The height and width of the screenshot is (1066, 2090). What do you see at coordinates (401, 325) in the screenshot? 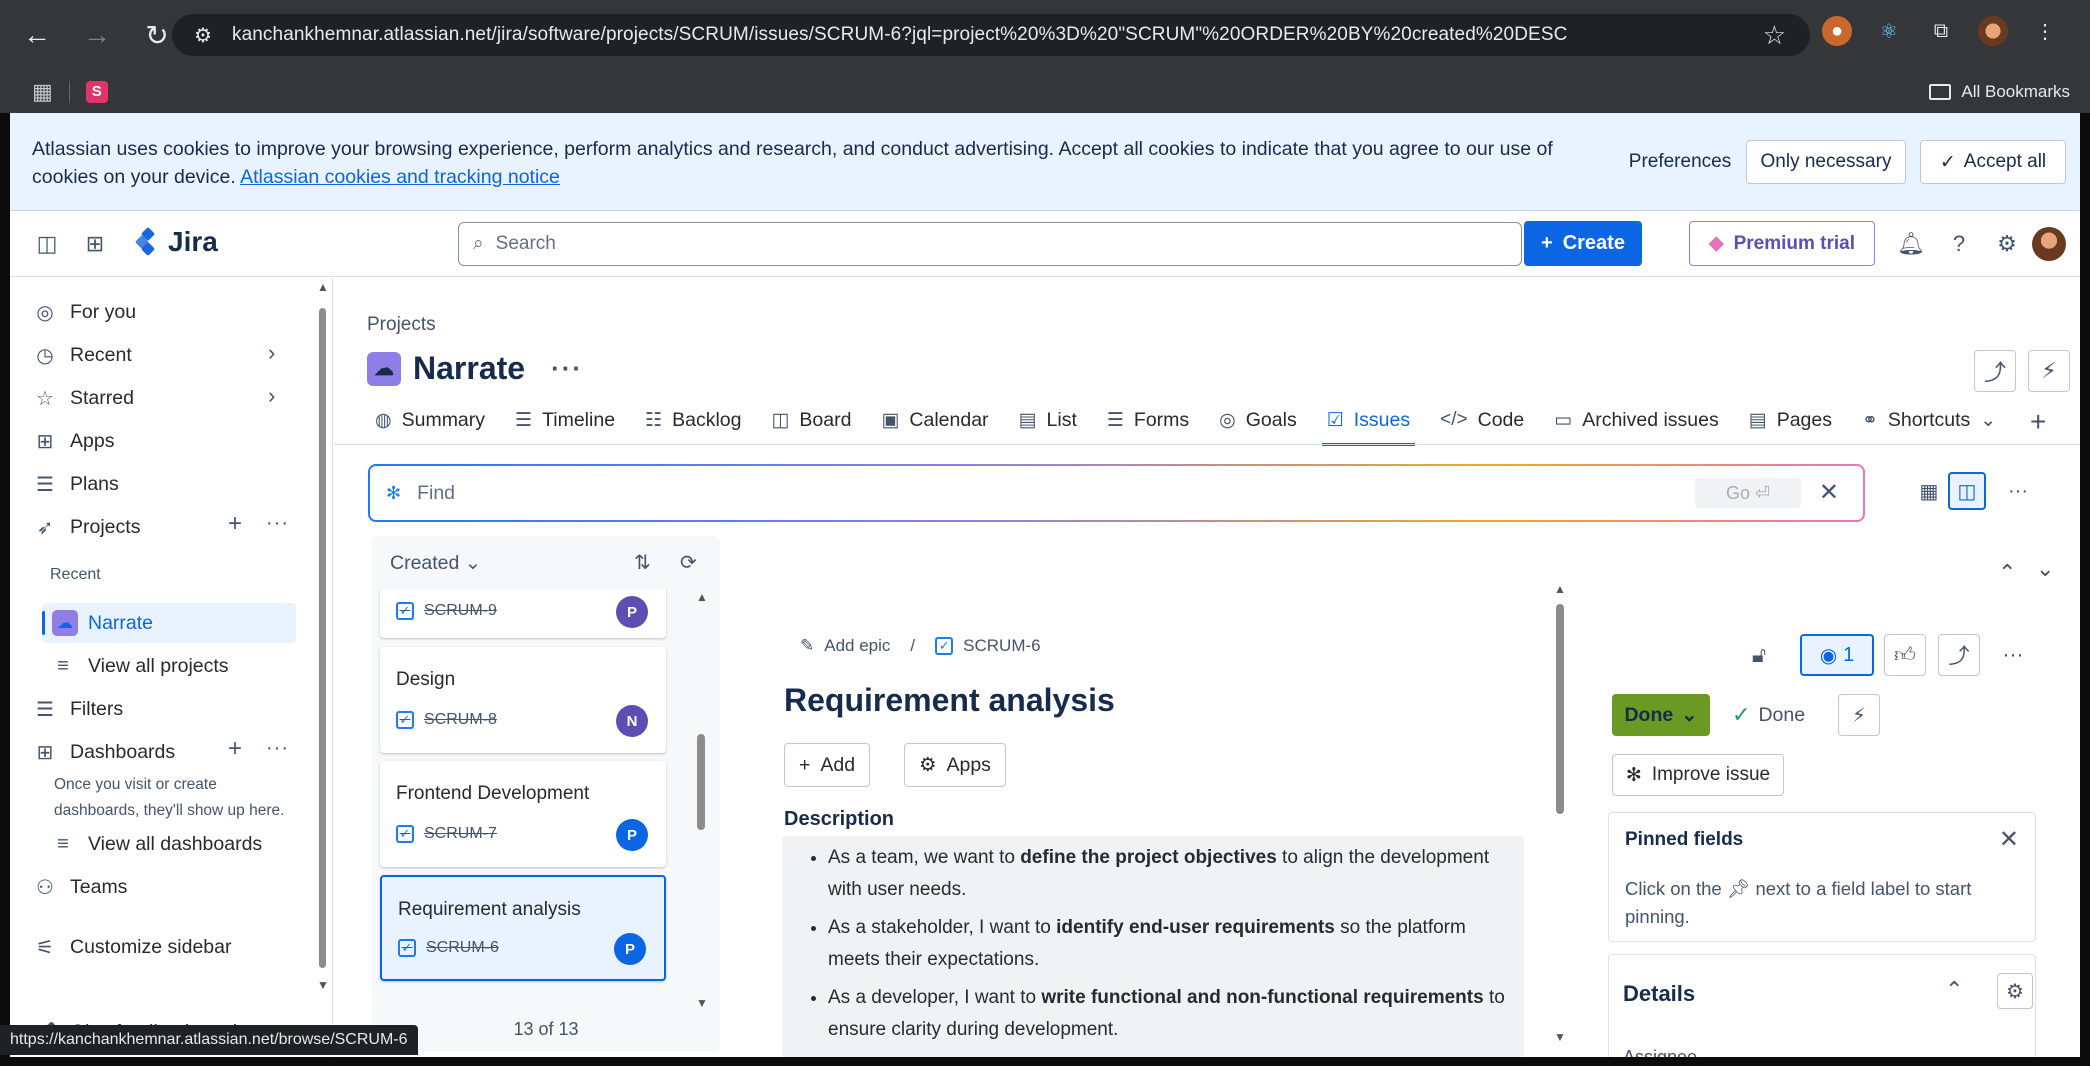
I see `breadcrumb-projects: Projects` at bounding box center [401, 325].